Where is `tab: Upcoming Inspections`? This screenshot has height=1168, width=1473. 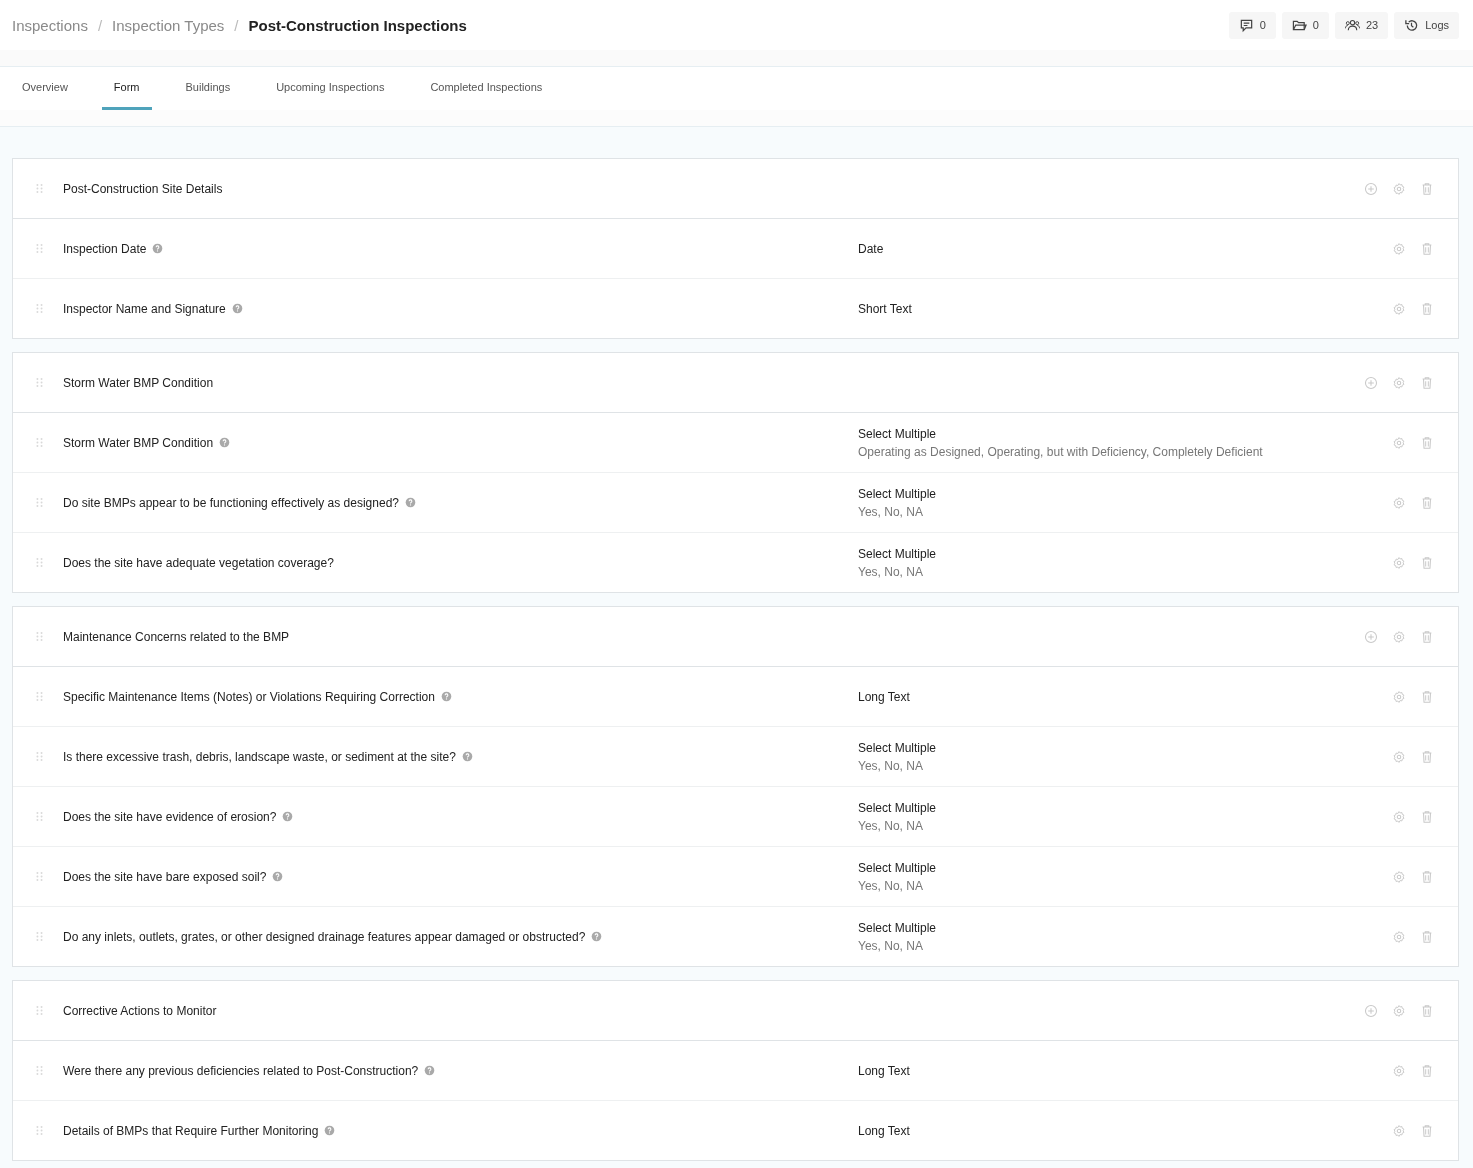 tab: Upcoming Inspections is located at coordinates (330, 88).